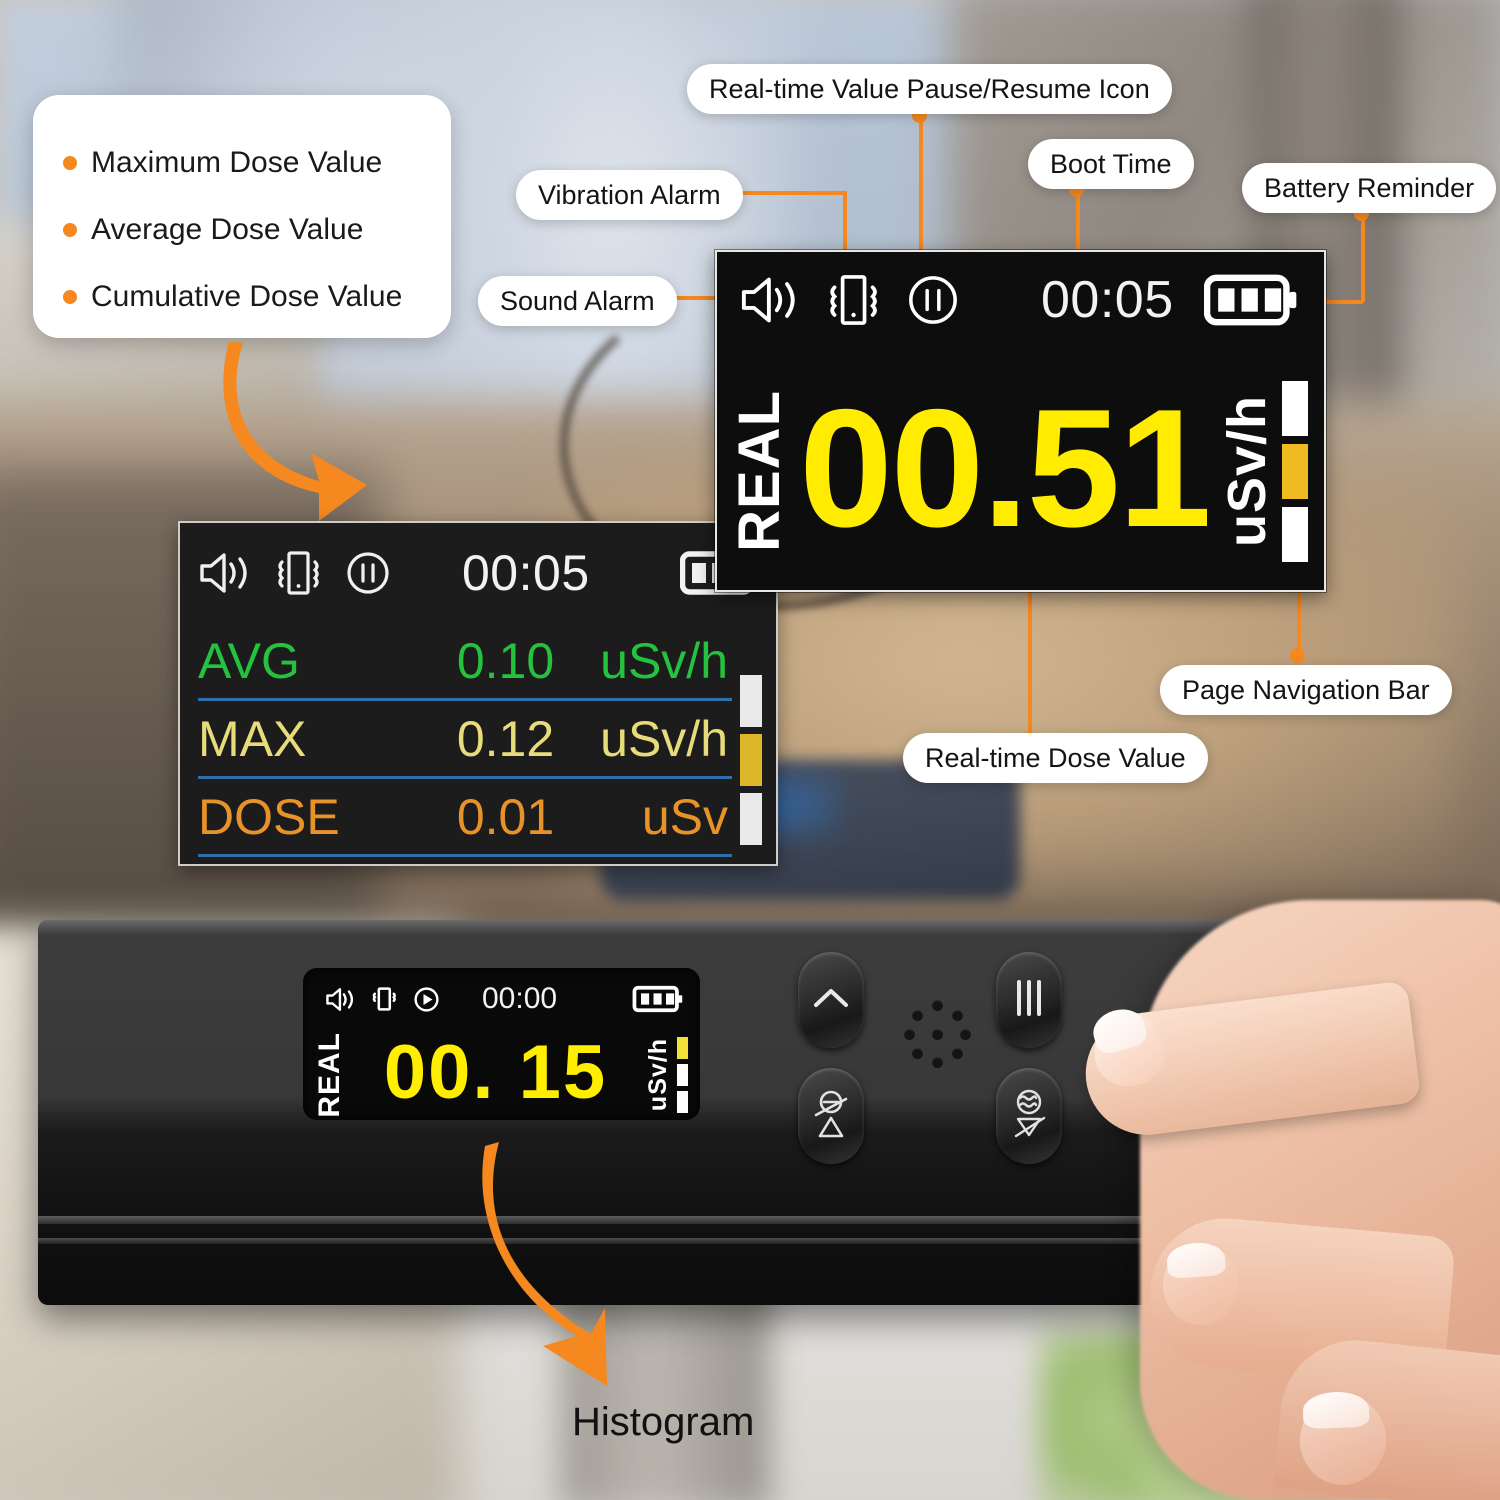 This screenshot has width=1500, height=1500. I want to click on callout-label: Real-time Value Pause/Resume Icon, so click(929, 89).